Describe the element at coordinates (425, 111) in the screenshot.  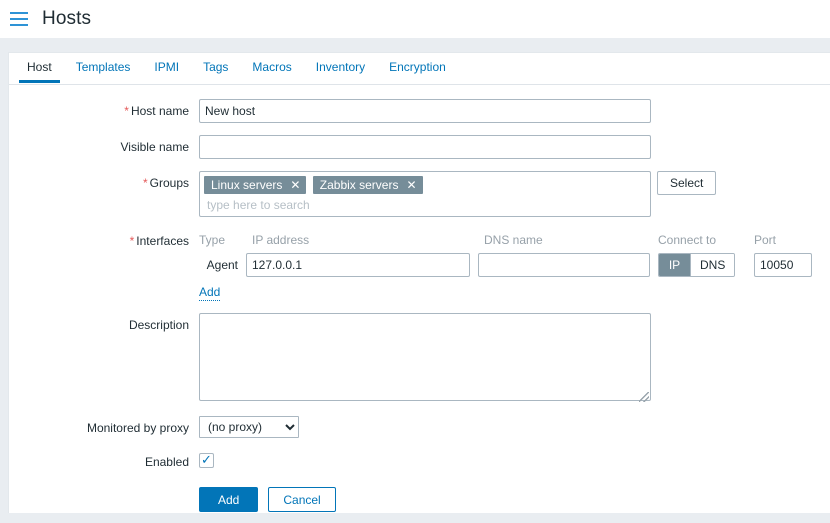
I see `host-name-input` at that location.